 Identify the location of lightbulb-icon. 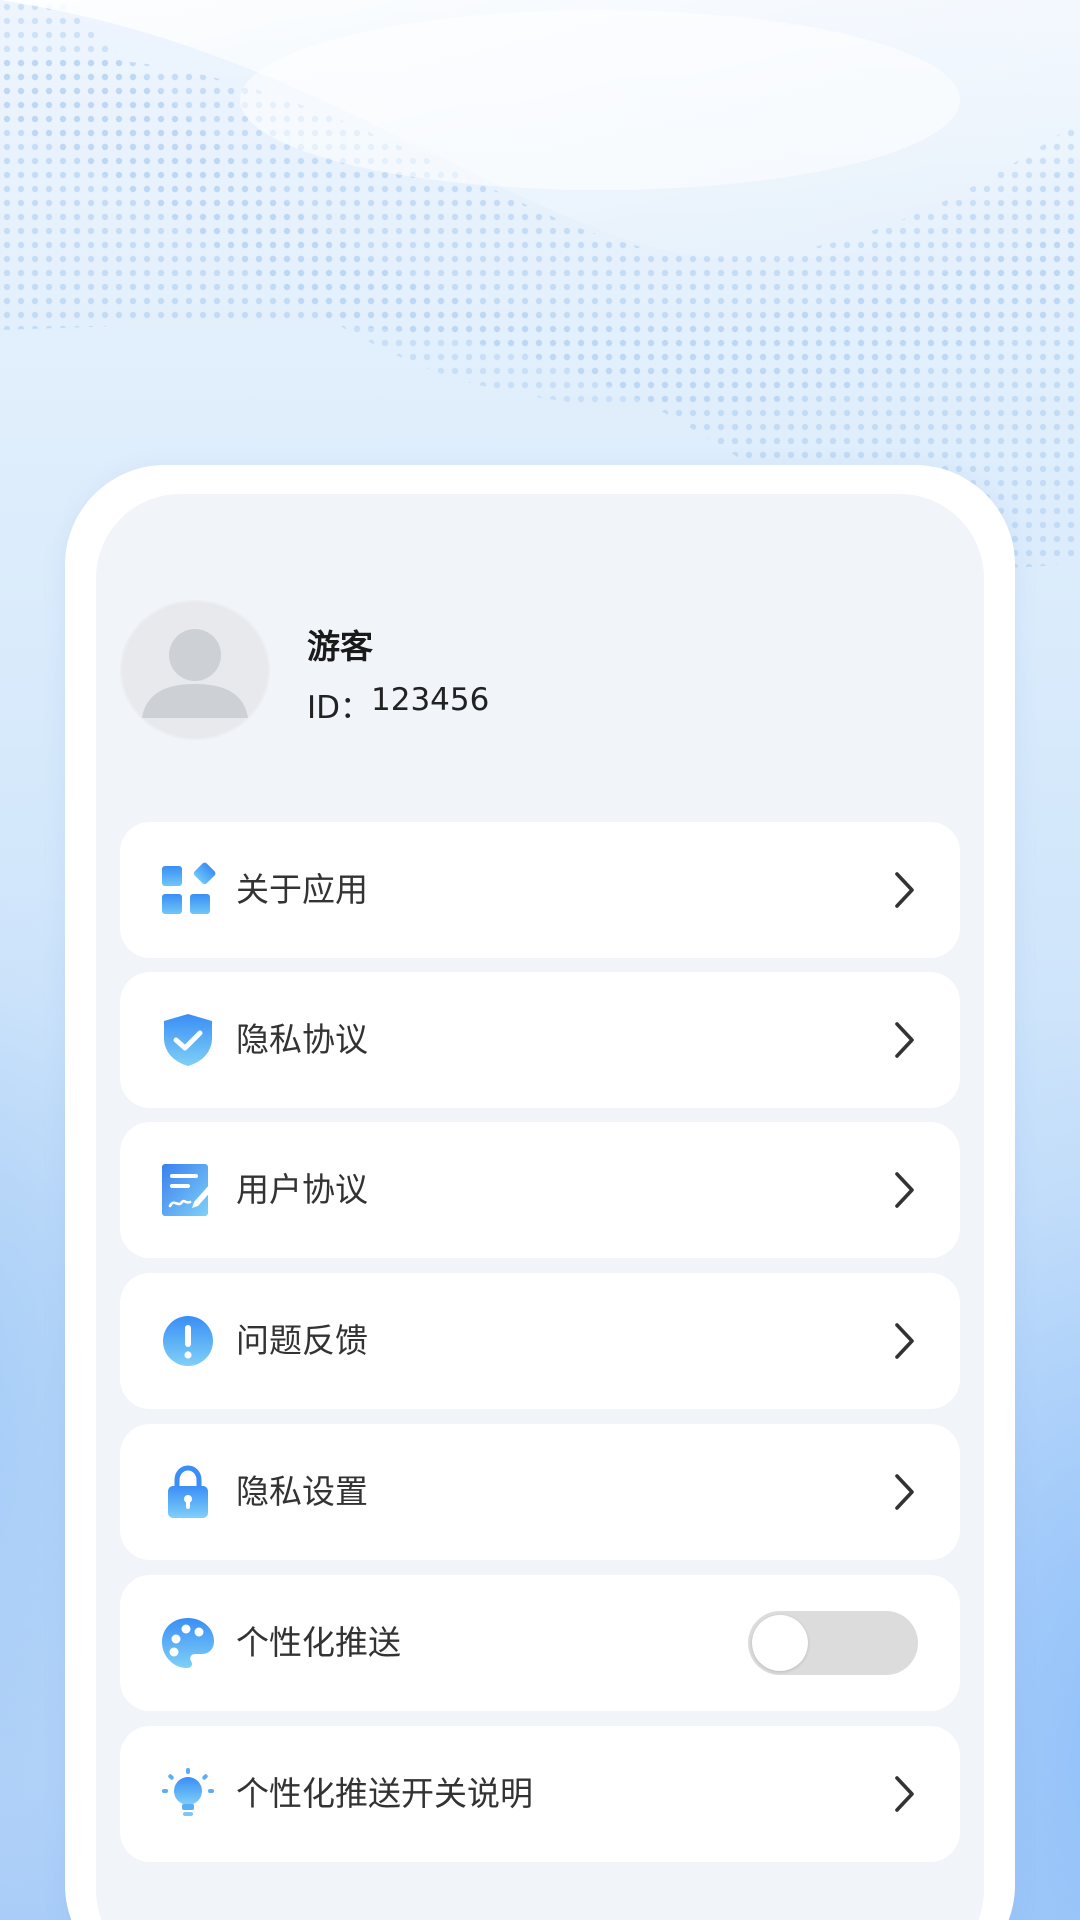
(188, 1792).